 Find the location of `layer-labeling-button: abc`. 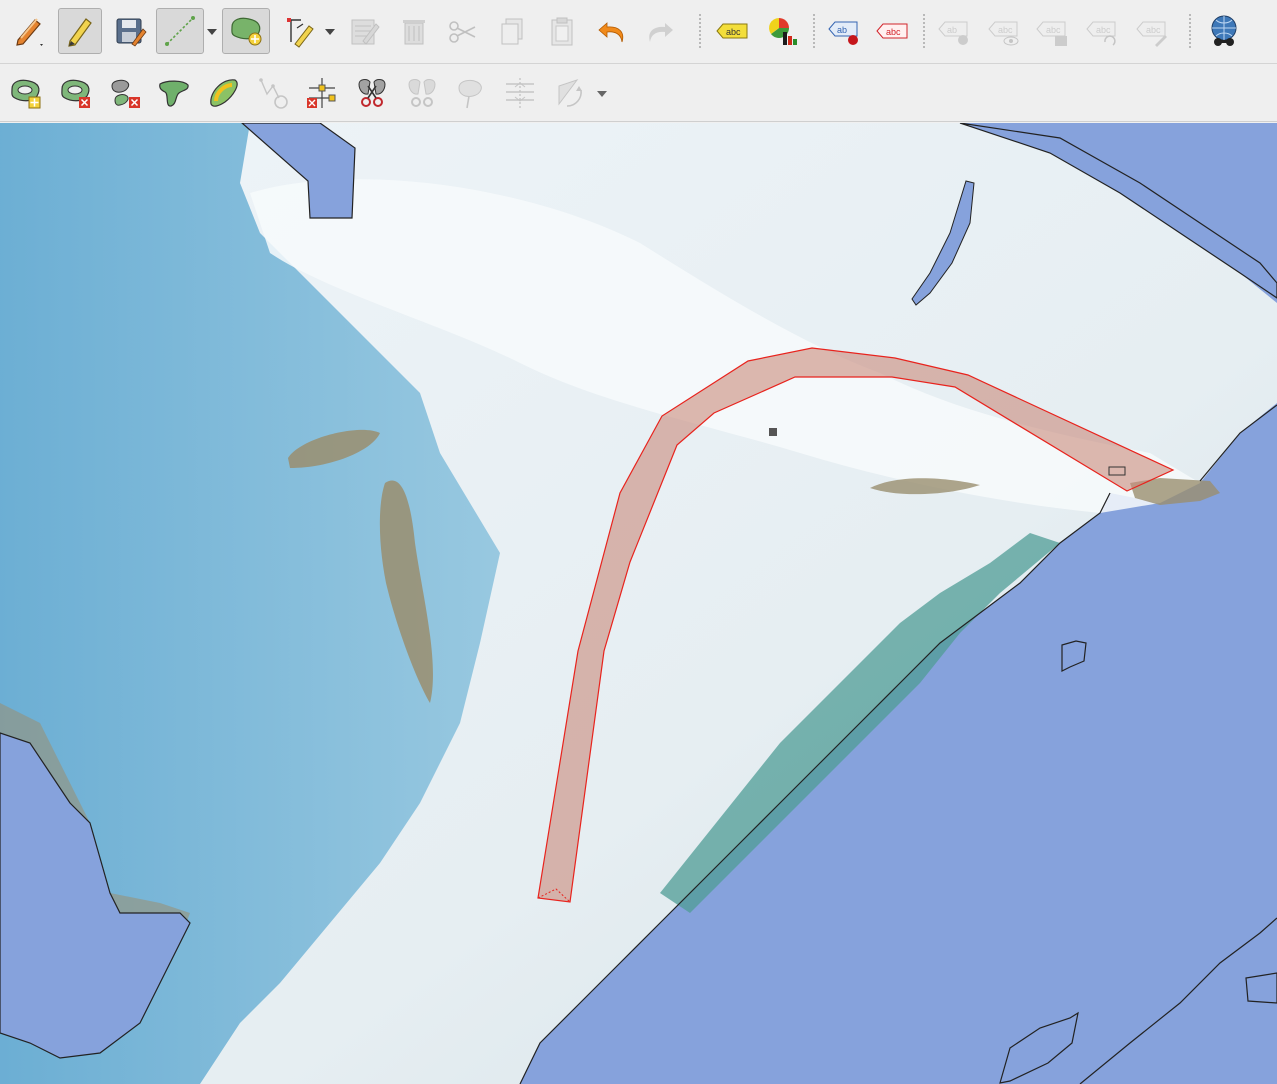

layer-labeling-button: abc is located at coordinates (732, 31).